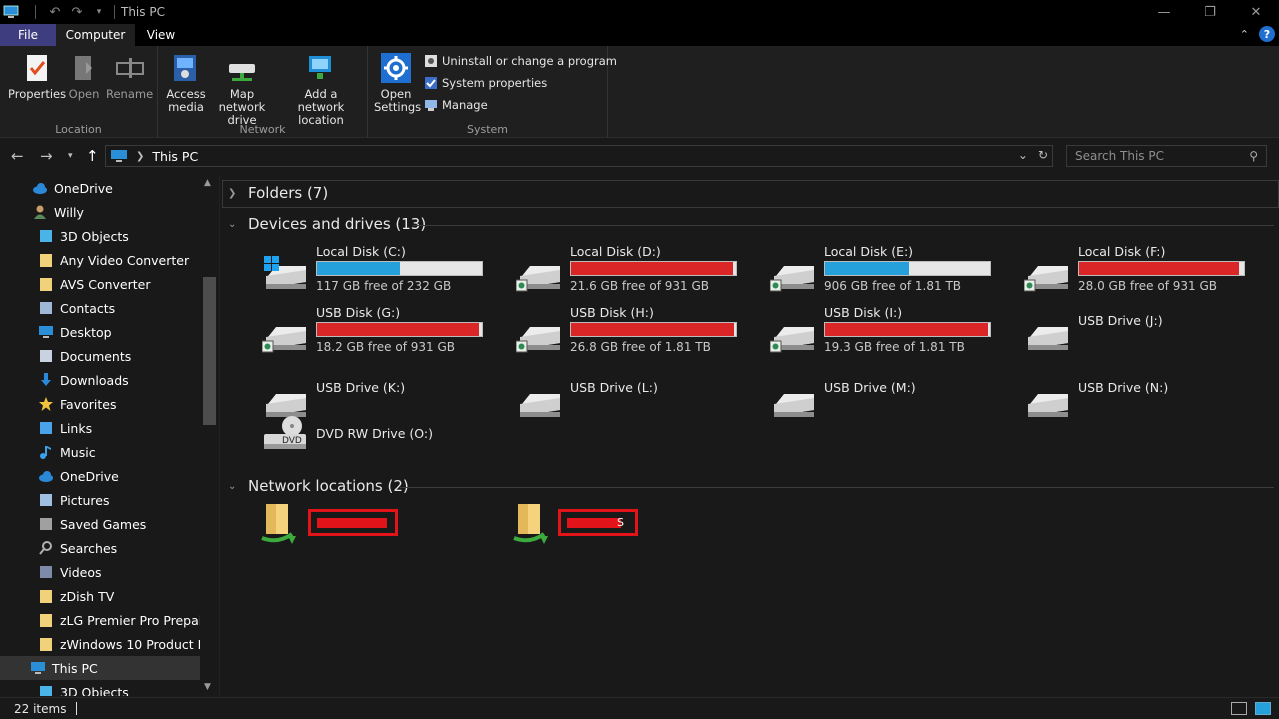 This screenshot has height=719, width=1279. Describe the element at coordinates (889, 333) in the screenshot. I see `drive-tile: USB Disk (I:) 19.3 GB free of 1.81 TB` at that location.